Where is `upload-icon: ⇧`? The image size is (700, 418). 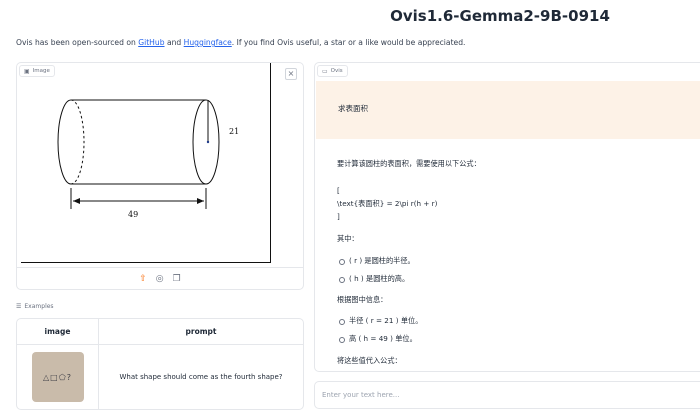
upload-icon: ⇧ is located at coordinates (143, 279).